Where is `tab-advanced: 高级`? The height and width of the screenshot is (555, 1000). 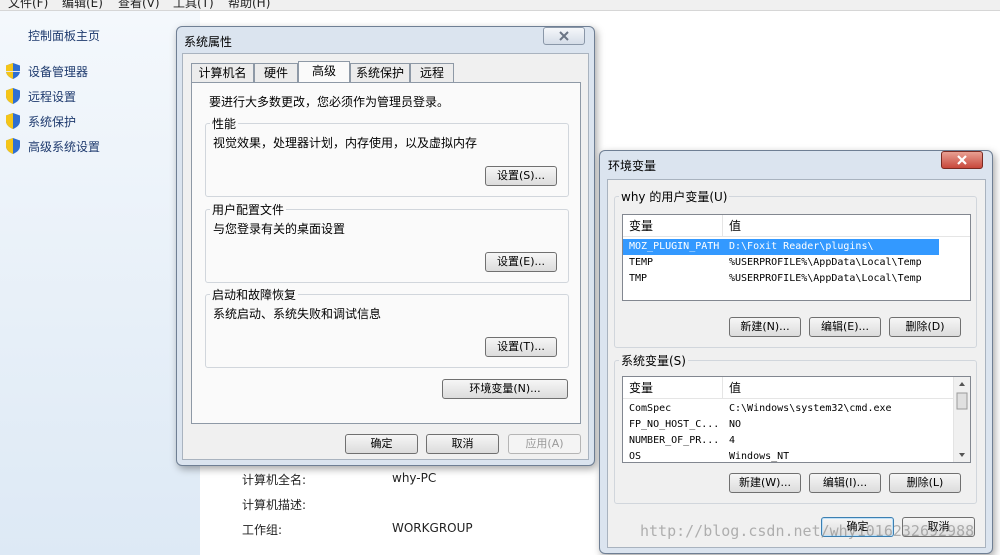 tab-advanced: 高级 is located at coordinates (324, 71).